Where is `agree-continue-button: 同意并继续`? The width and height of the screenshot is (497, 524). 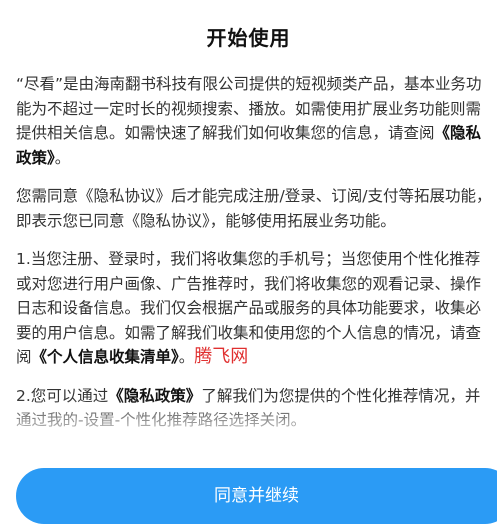
agree-continue-button: 同意并继续 is located at coordinates (256, 496).